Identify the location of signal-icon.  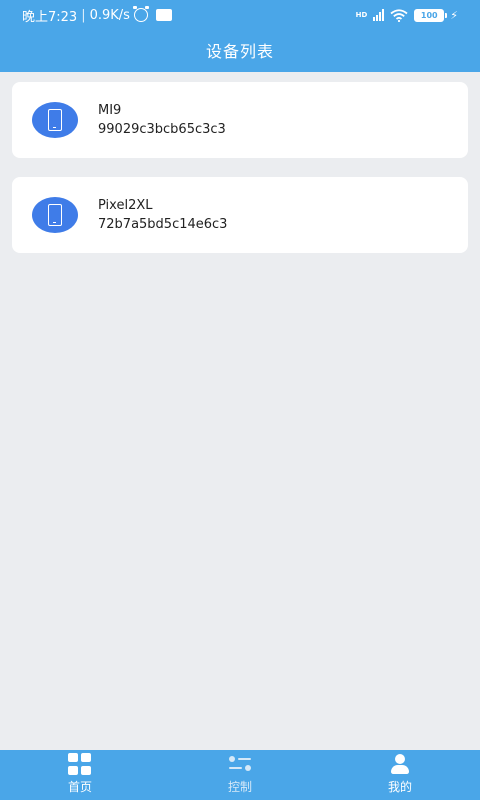
(379, 15).